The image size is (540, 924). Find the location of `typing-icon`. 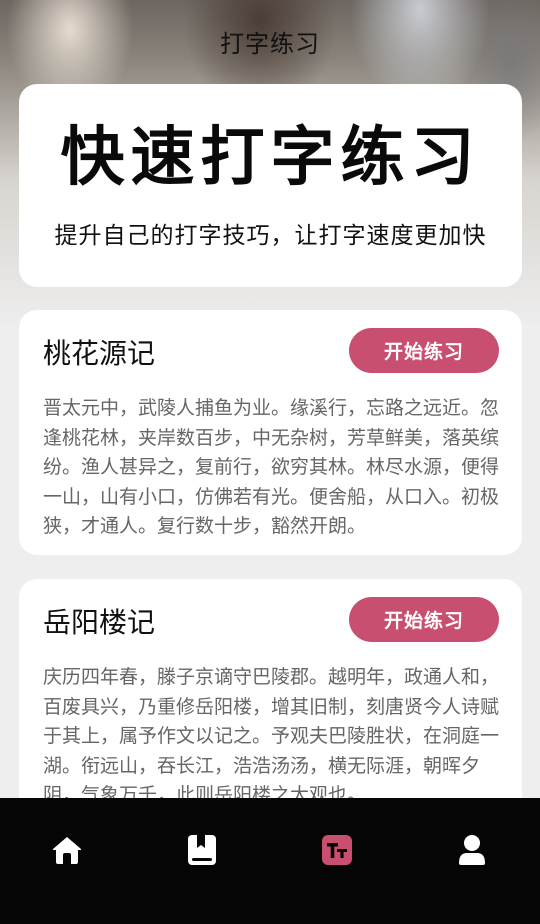

typing-icon is located at coordinates (337, 850).